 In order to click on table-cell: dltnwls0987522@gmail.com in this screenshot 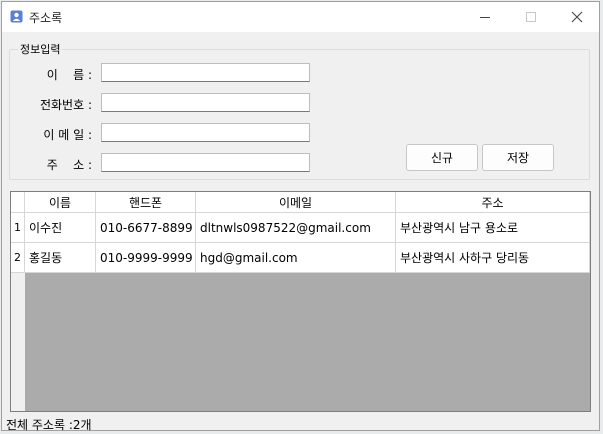, I will do `click(296, 228)`.